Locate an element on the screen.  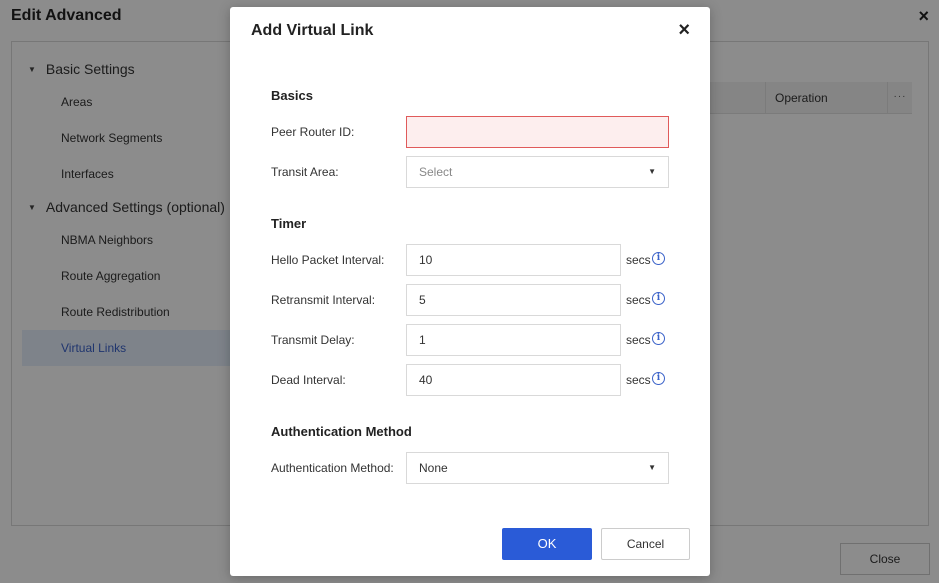
peer-router-id-input is located at coordinates (537, 132).